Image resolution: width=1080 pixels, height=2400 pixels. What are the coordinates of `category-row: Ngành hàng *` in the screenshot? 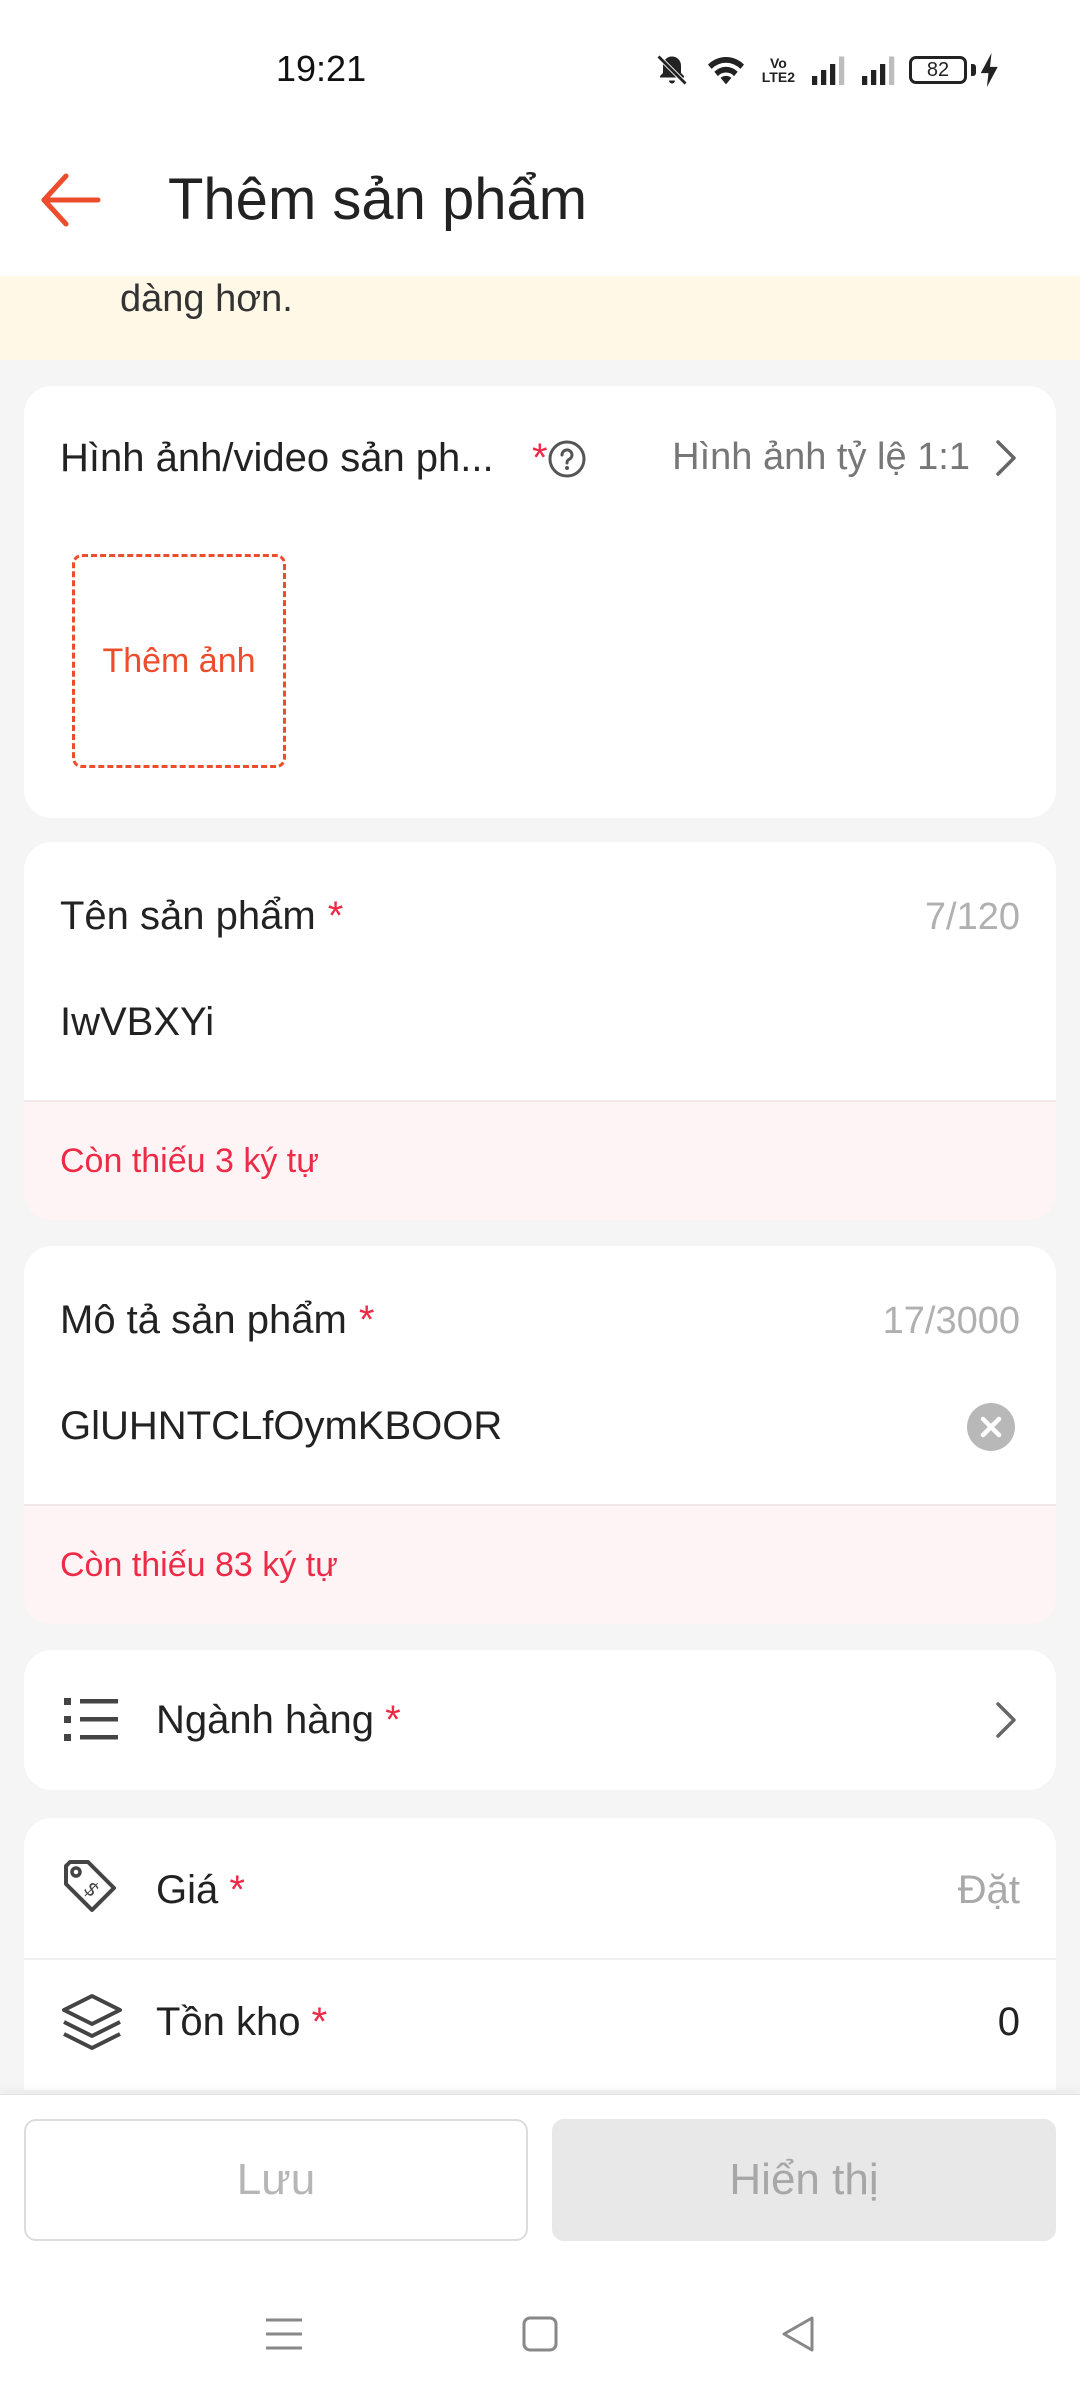 It's located at (540, 1720).